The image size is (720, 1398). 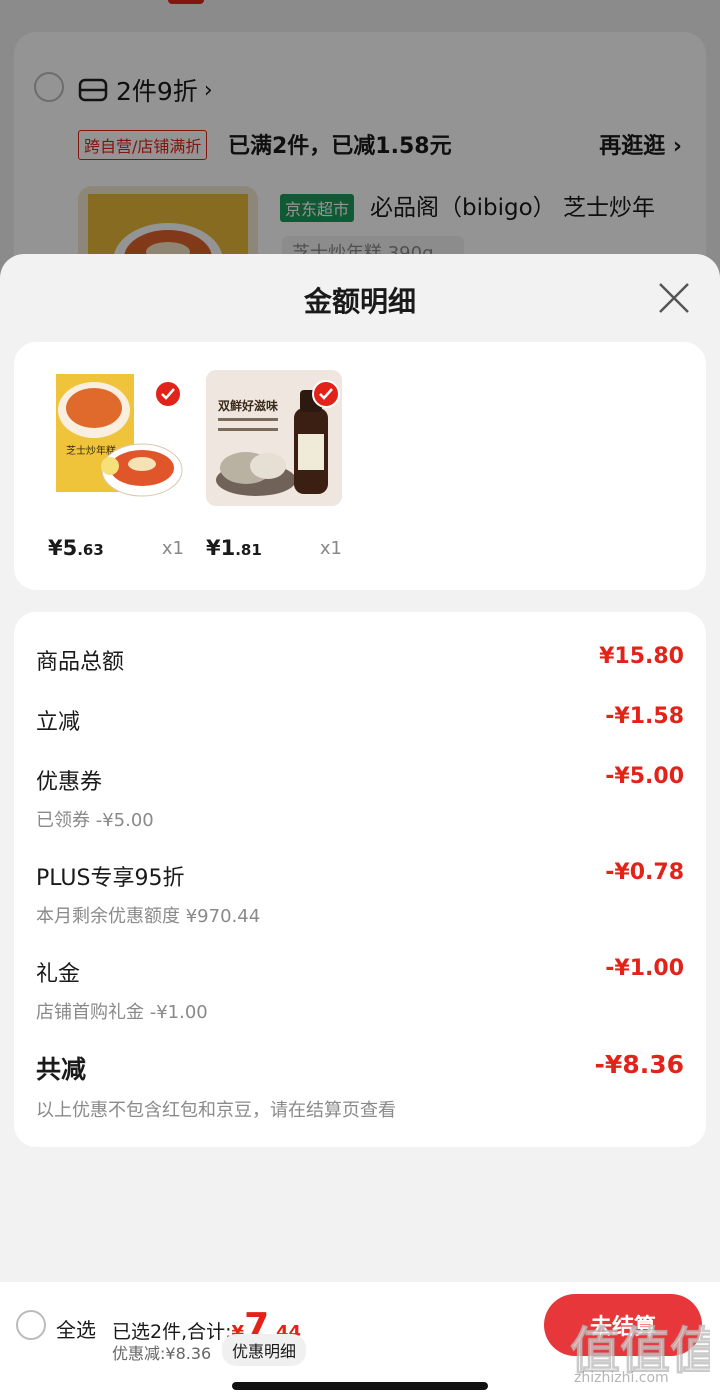 What do you see at coordinates (360, 798) in the screenshot?
I see `detail-row-coupon: 优惠券 -¥5.00 已领券 -¥5.00` at bounding box center [360, 798].